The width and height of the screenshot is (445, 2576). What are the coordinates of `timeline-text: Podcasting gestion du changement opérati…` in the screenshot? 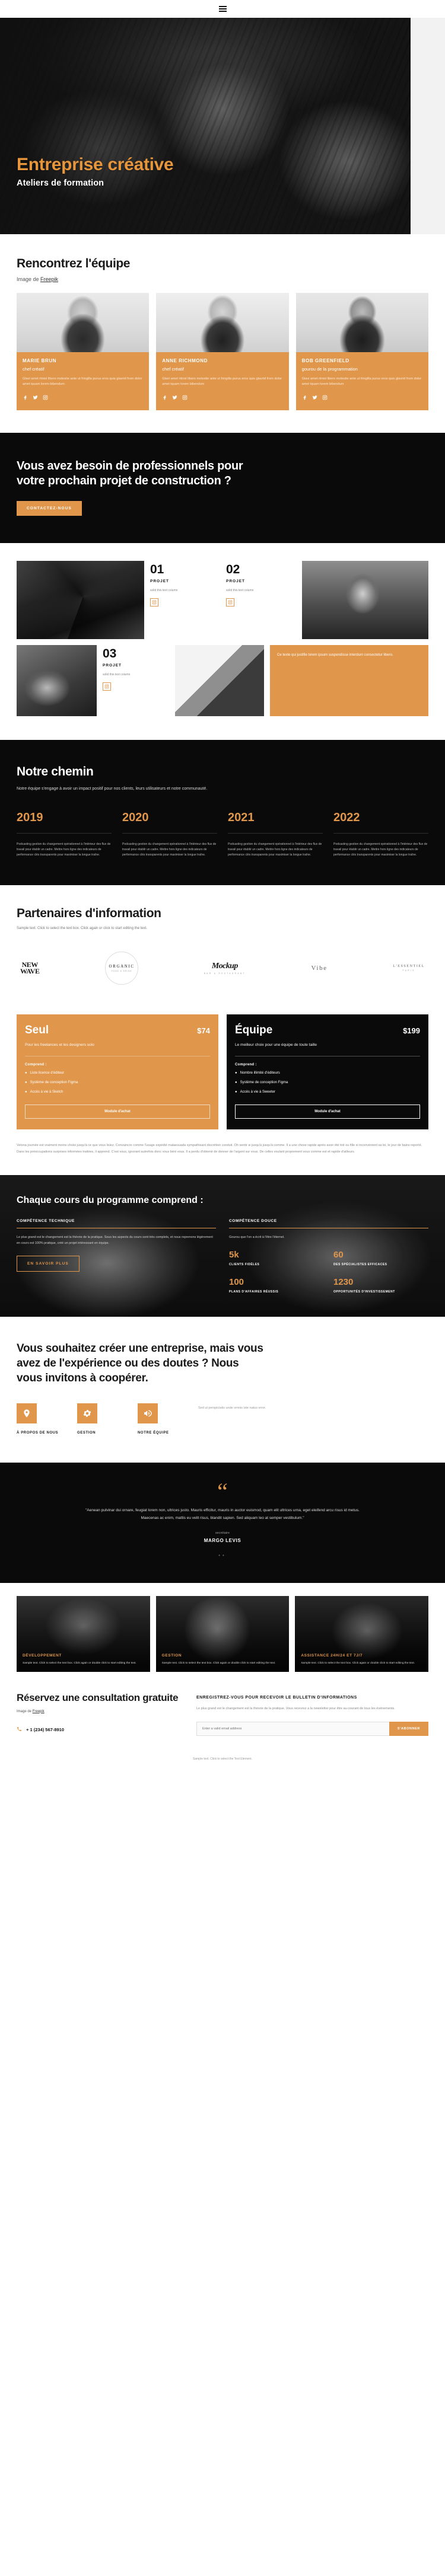 It's located at (380, 849).